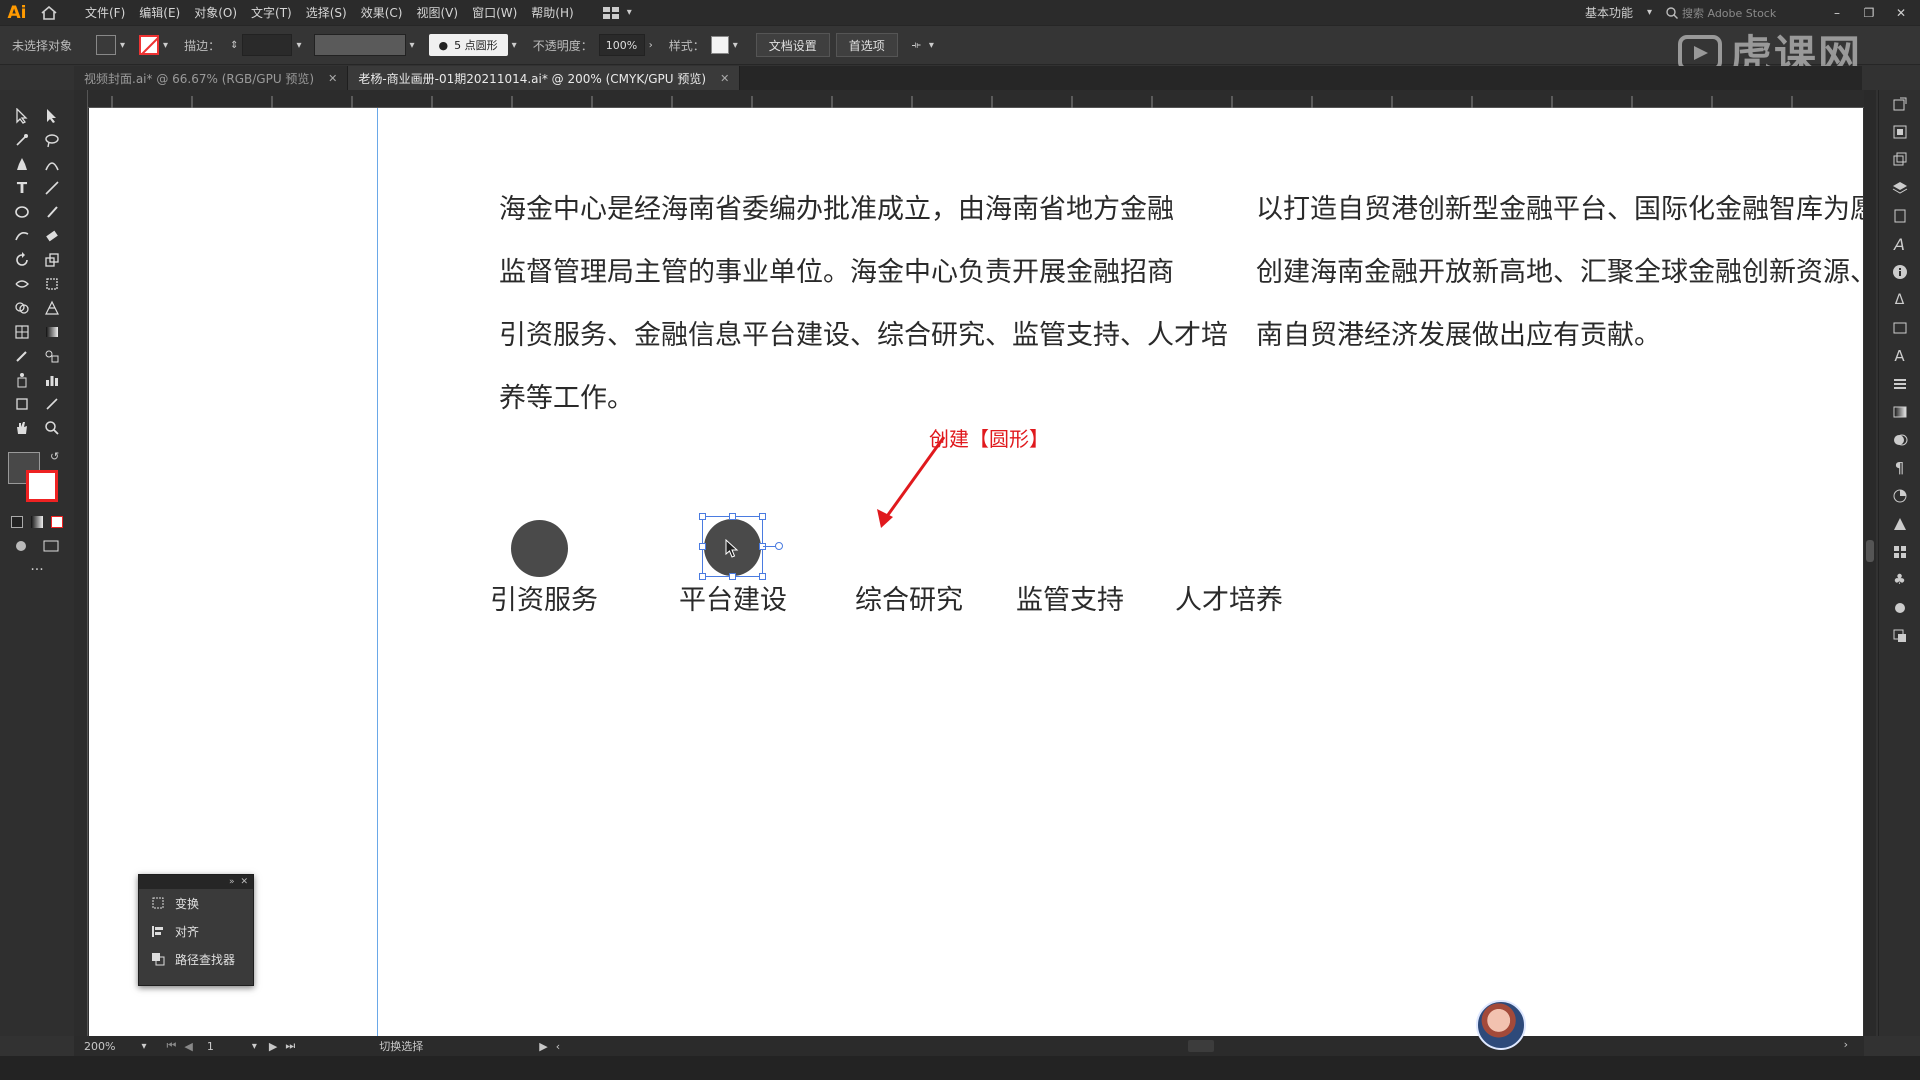  Describe the element at coordinates (1869, 13) in the screenshot. I see `restore-button: ❐` at that location.